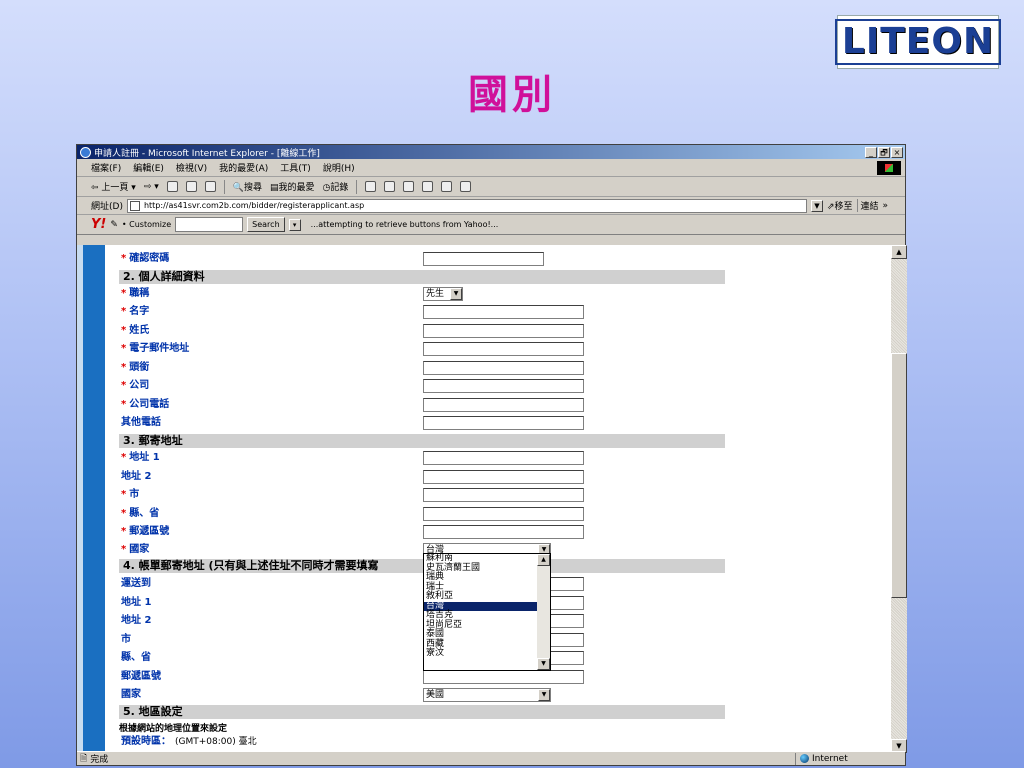  What do you see at coordinates (130, 494) in the screenshot?
I see `label-city: * 市` at bounding box center [130, 494].